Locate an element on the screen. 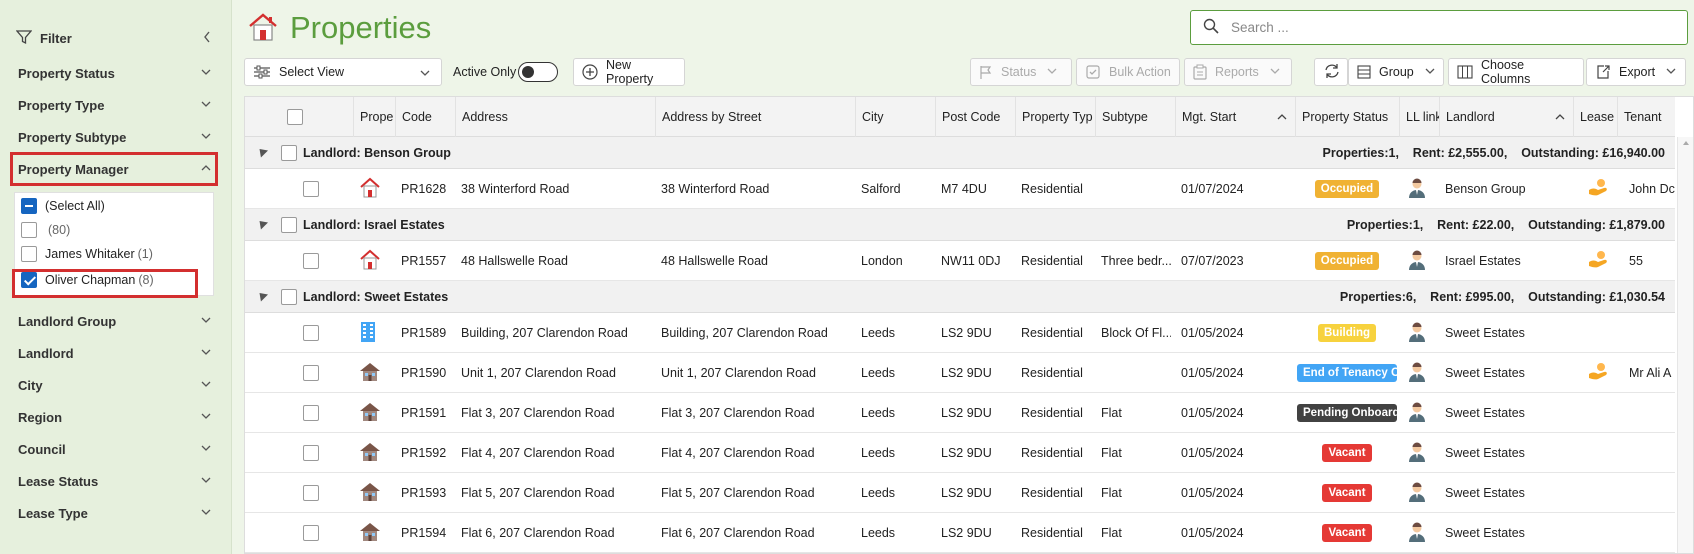 The height and width of the screenshot is (554, 1694). header-checkbox is located at coordinates (295, 117).